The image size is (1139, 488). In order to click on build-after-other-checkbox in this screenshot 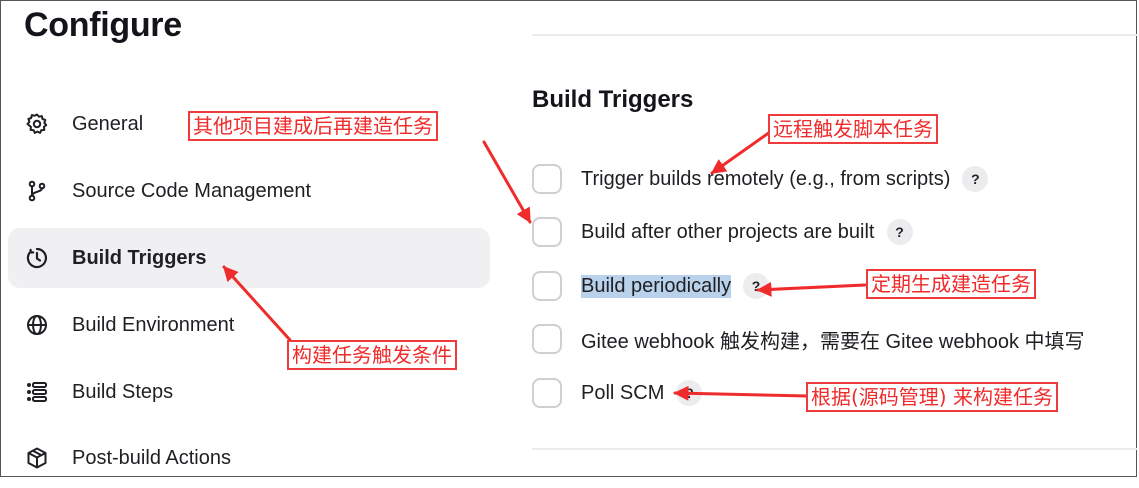, I will do `click(547, 232)`.